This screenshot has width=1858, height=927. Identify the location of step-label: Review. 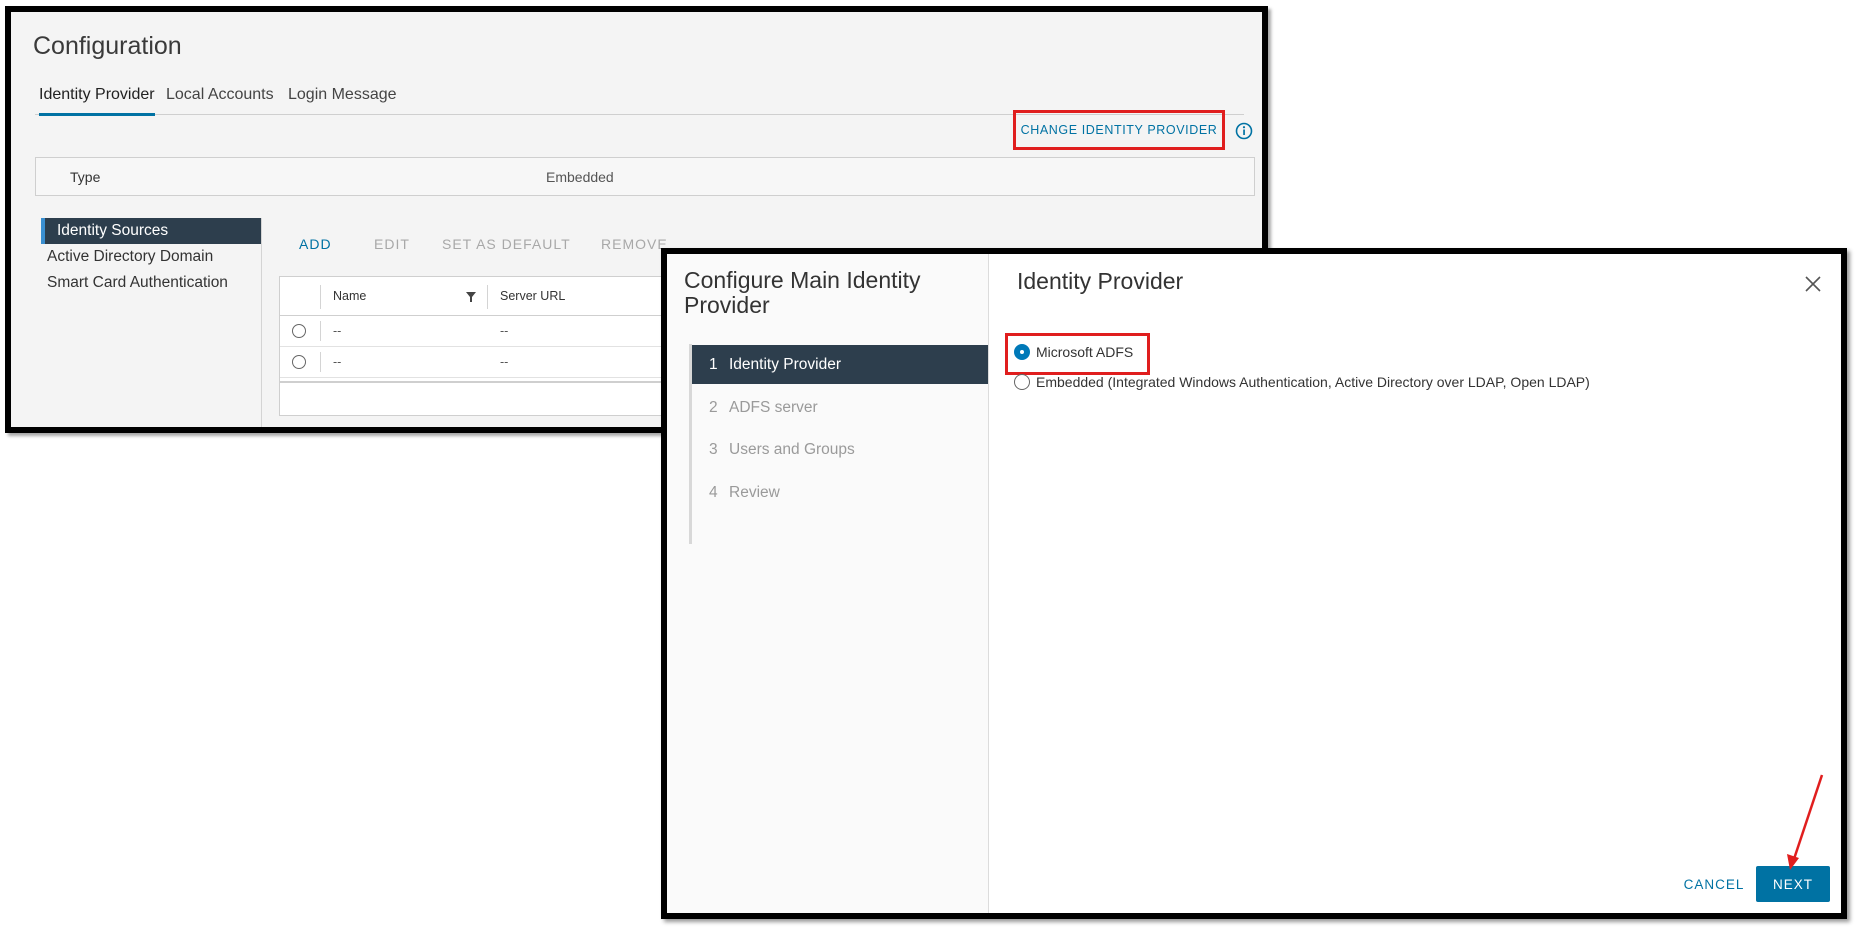
(754, 492).